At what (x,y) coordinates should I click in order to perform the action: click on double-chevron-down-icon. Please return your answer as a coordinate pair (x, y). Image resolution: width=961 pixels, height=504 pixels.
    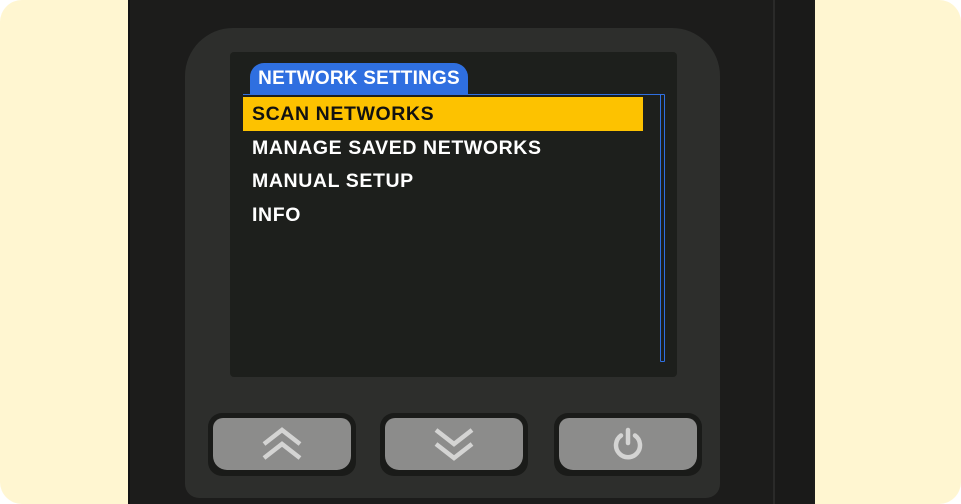
    Looking at the image, I should click on (454, 444).